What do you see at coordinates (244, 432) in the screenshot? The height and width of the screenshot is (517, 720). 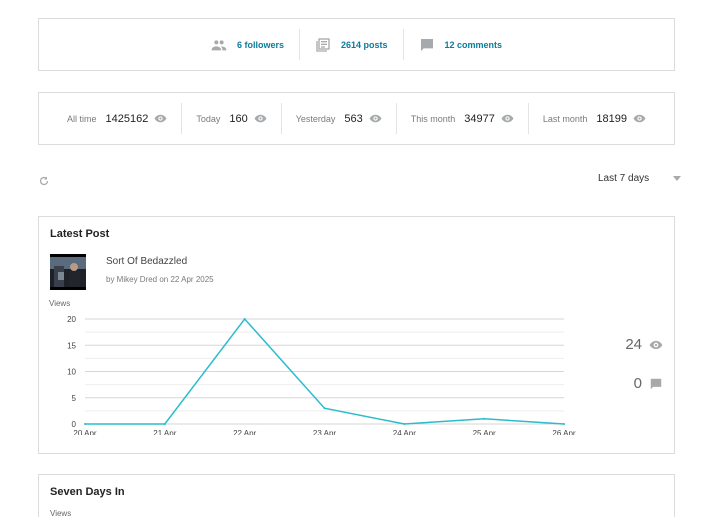 I see `x-tick-label: 22 Apr` at bounding box center [244, 432].